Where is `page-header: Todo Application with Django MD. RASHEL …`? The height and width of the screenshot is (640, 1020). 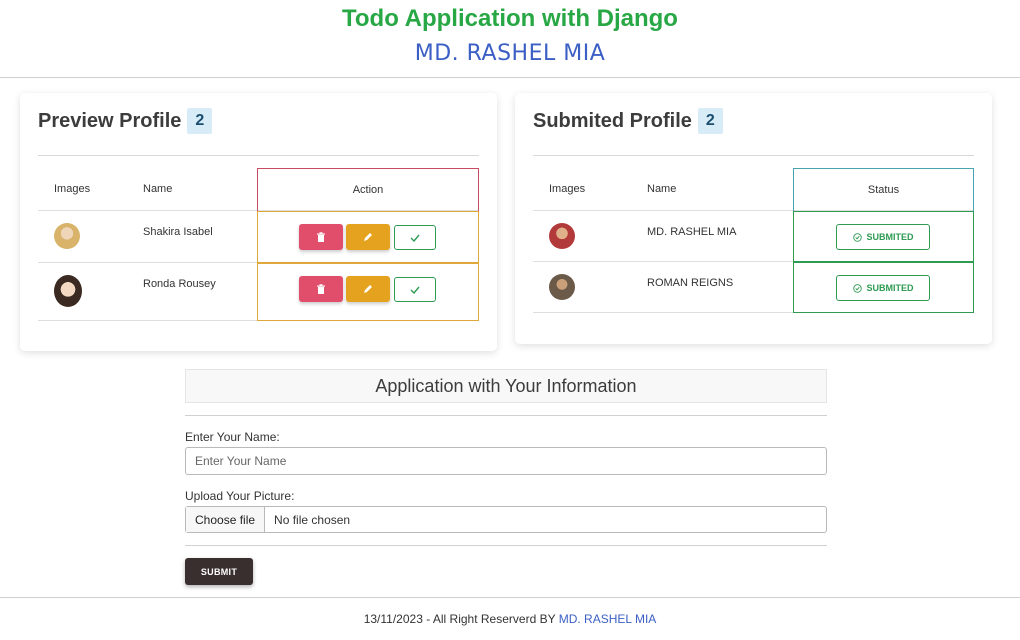 page-header: Todo Application with Django MD. RASHEL … is located at coordinates (510, 39).